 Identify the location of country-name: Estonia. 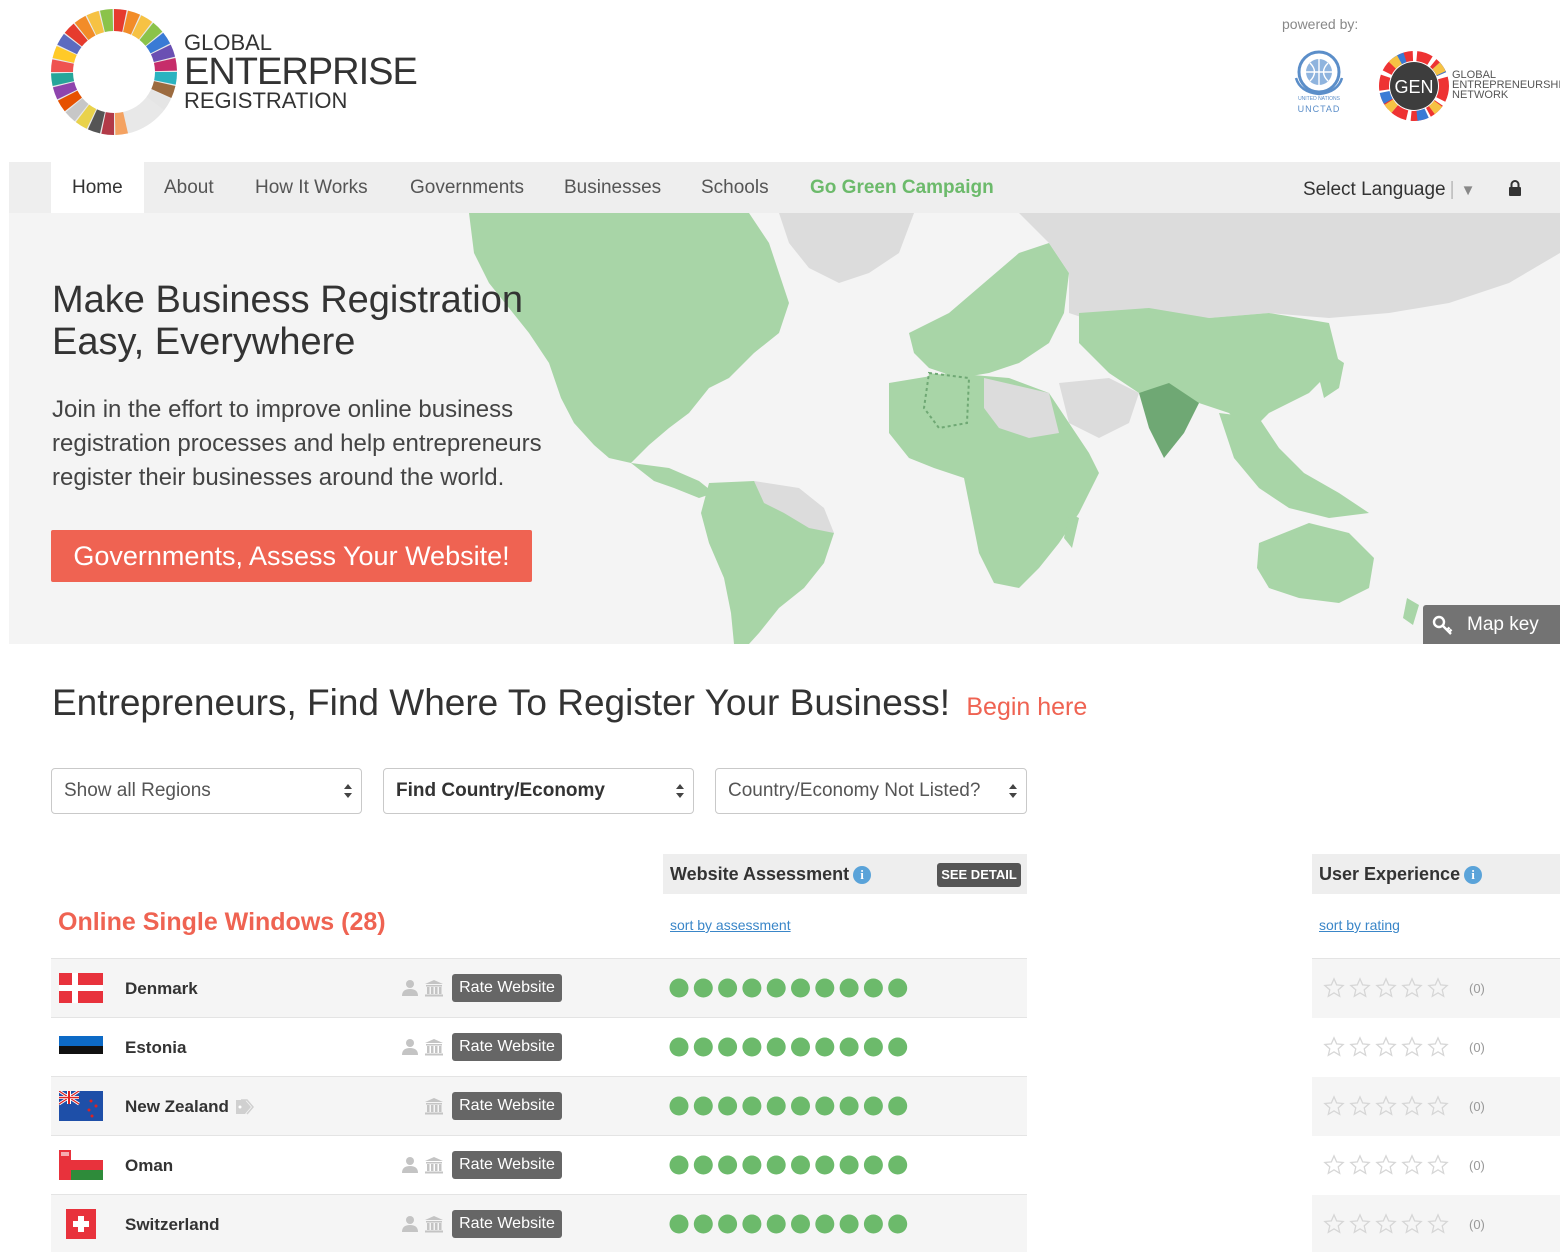
(155, 1047).